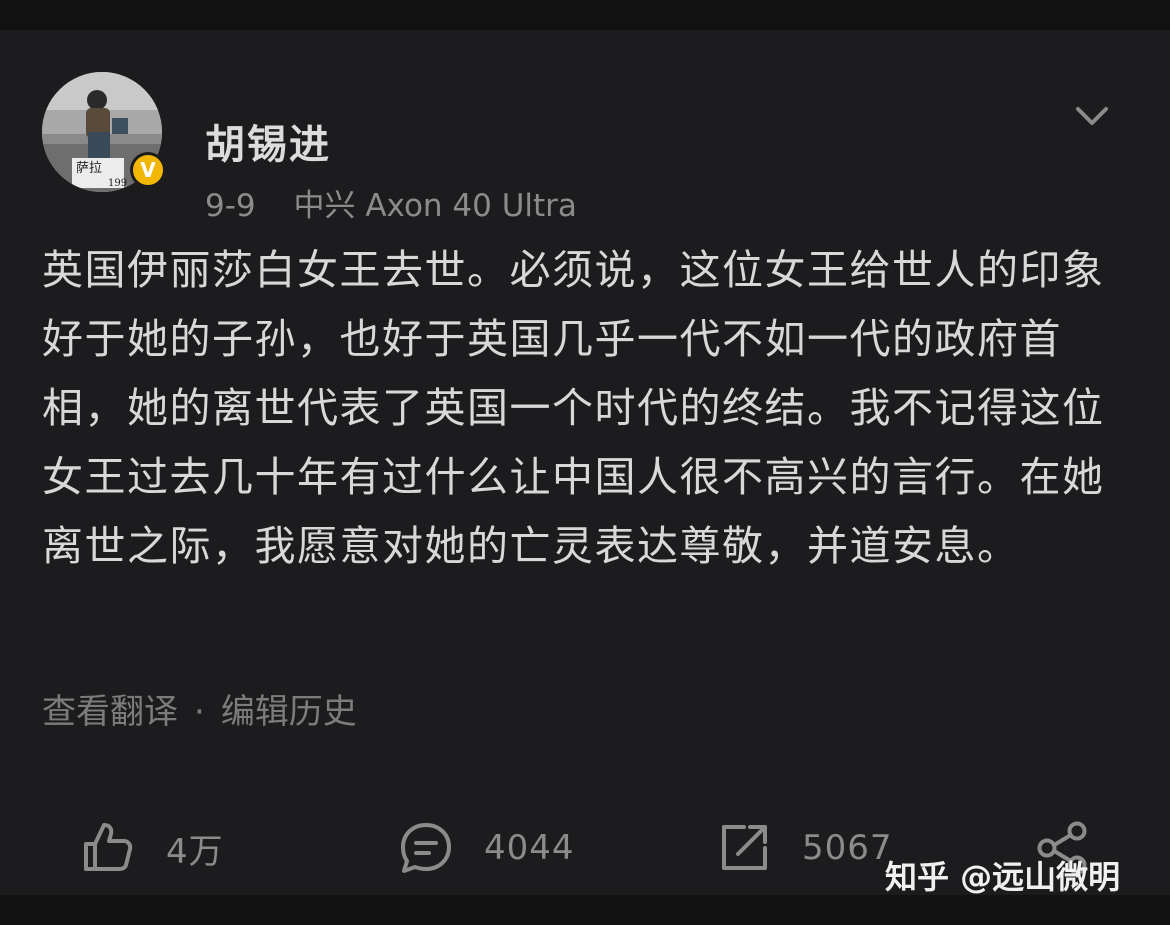  Describe the element at coordinates (435, 206) in the screenshot. I see `post-device: 中兴 Axon 40 Ultra` at that location.